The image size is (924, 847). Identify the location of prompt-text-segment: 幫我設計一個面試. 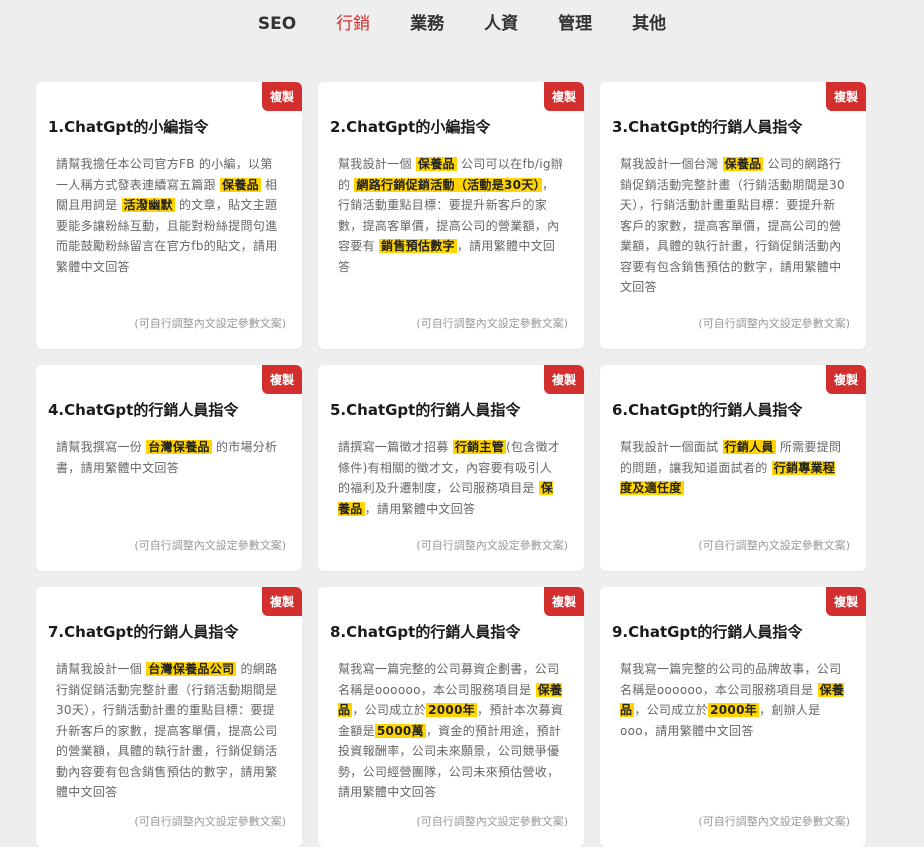
(671, 447).